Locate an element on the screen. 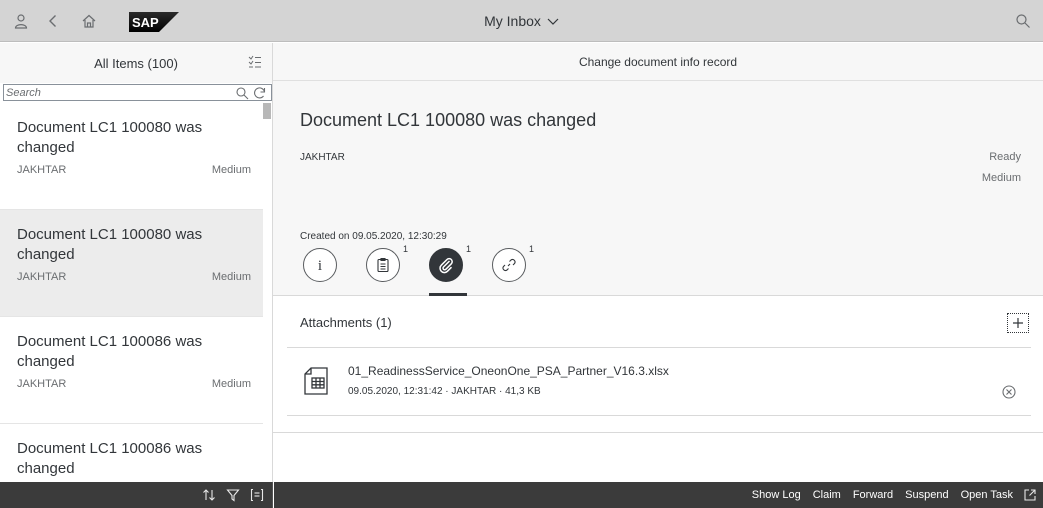 The image size is (1043, 508). claim-button: Claim is located at coordinates (827, 495).